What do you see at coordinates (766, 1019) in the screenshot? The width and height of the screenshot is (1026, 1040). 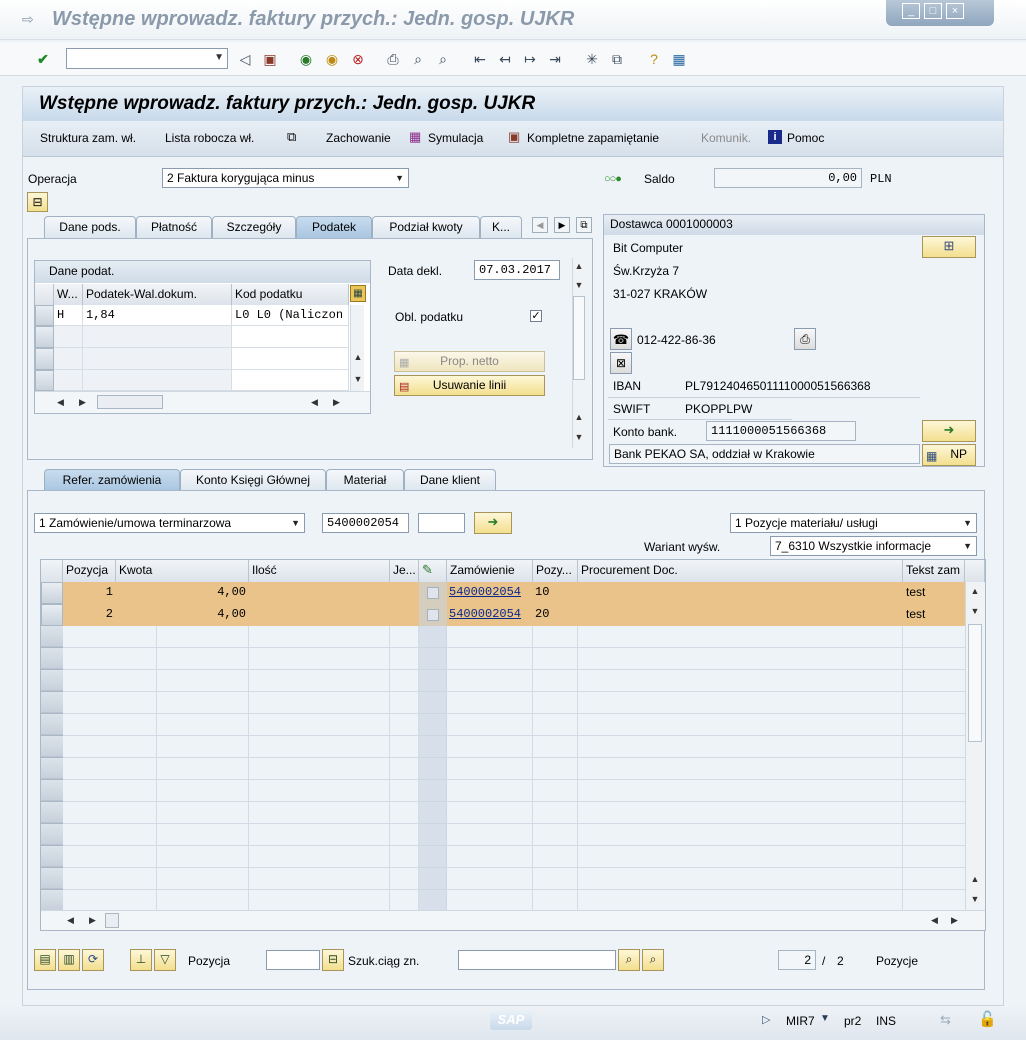 I see `status-toggle-icon: ▷` at bounding box center [766, 1019].